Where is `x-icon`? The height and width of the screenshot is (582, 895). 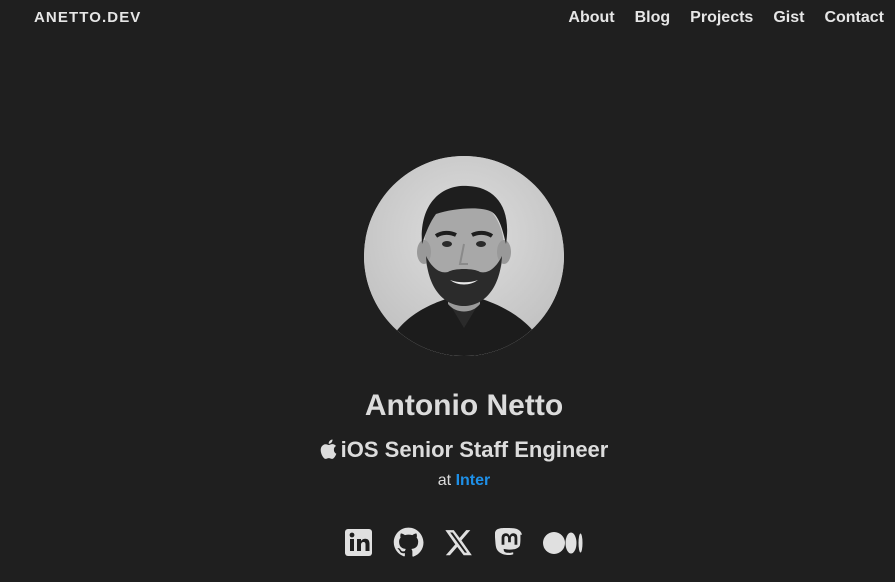
x-icon is located at coordinates (458, 542).